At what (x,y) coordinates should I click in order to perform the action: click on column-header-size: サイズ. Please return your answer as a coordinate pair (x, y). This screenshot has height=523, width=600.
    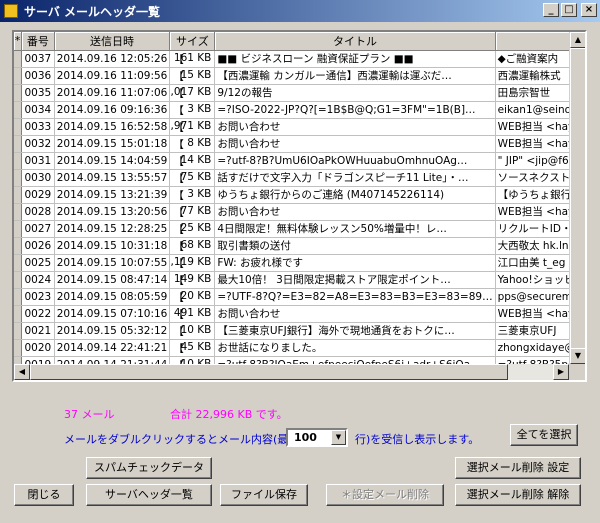
    Looking at the image, I should click on (192, 41).